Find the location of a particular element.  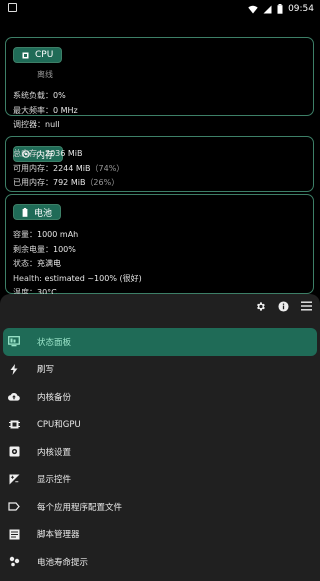

menu-label-per-app-profiles: 每个应用程序配置文件 is located at coordinates (80, 507).